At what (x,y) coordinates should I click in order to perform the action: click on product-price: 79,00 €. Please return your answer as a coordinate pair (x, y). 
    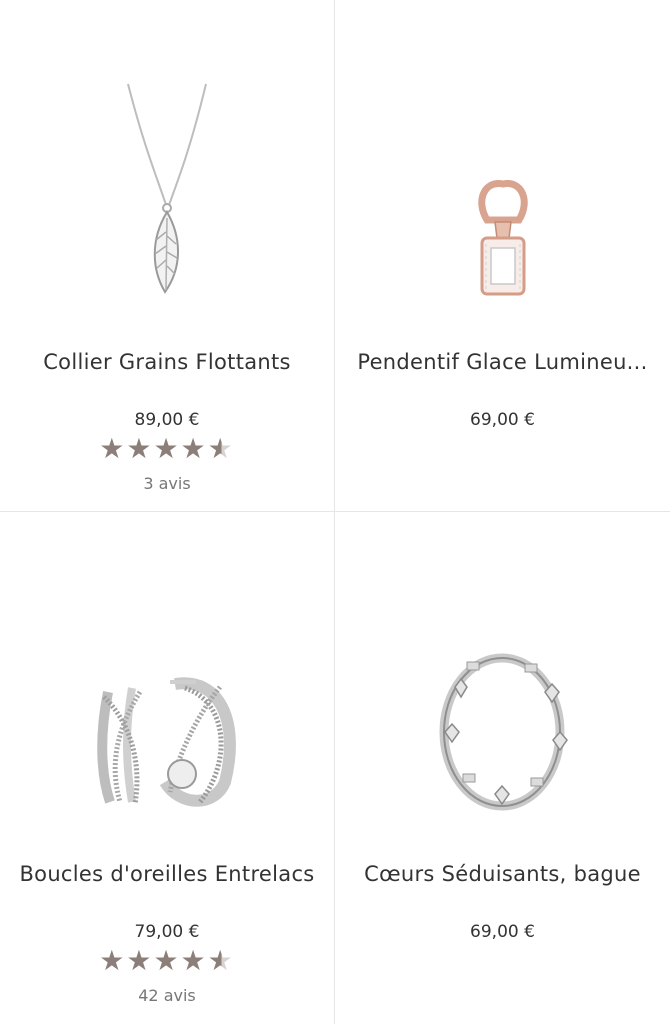
    Looking at the image, I should click on (167, 932).